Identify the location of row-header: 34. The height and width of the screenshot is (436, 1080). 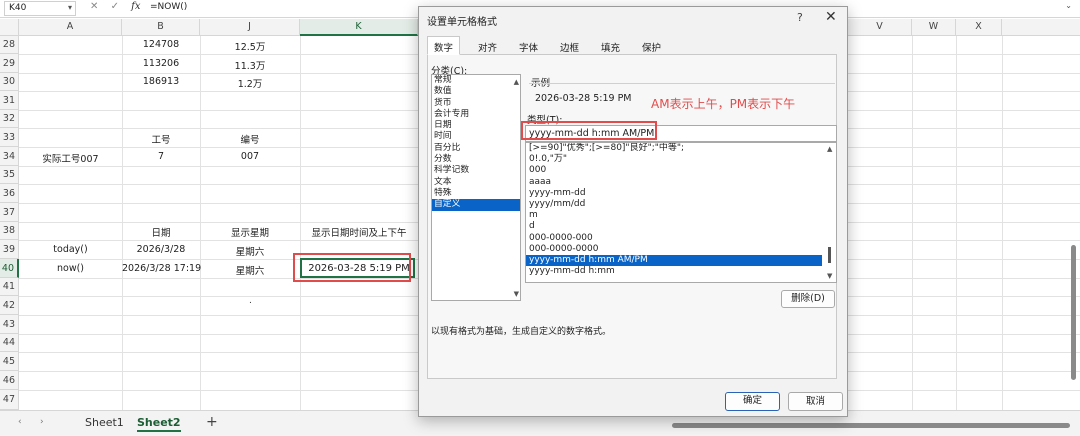
(9, 156).